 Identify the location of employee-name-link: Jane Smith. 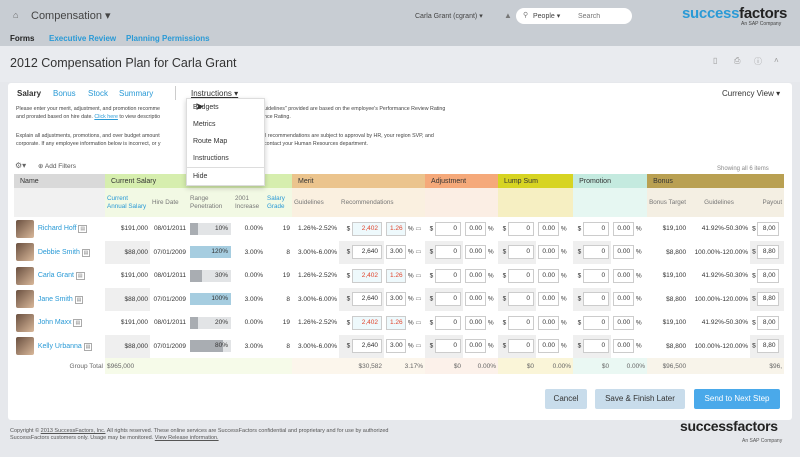
(55, 299).